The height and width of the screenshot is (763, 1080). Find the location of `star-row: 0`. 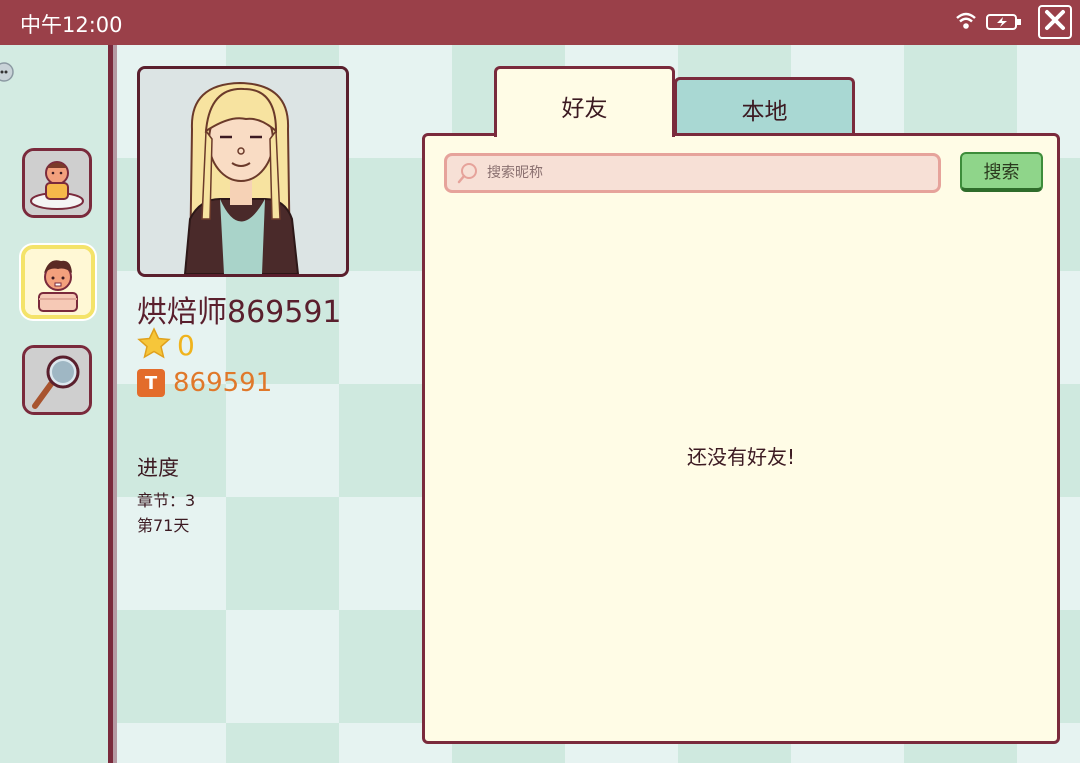

star-row: 0 is located at coordinates (166, 345).